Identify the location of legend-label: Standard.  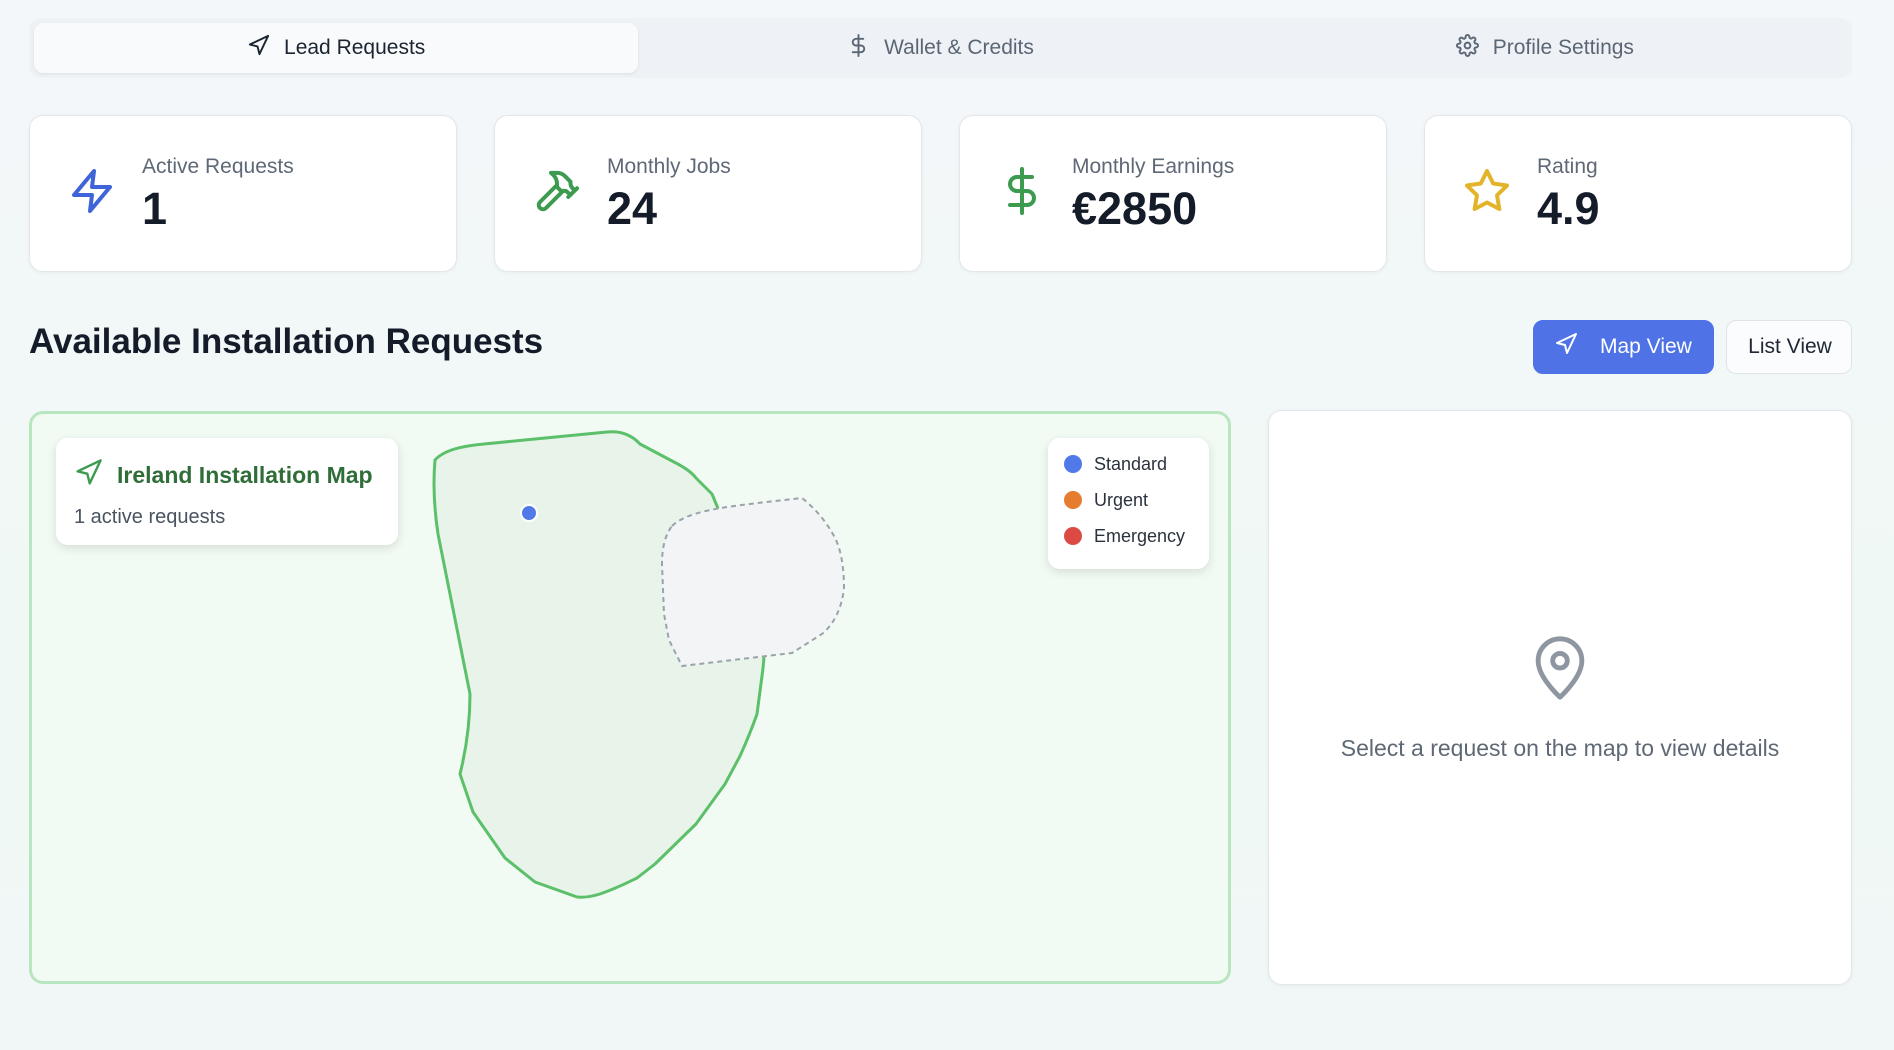
(1131, 463).